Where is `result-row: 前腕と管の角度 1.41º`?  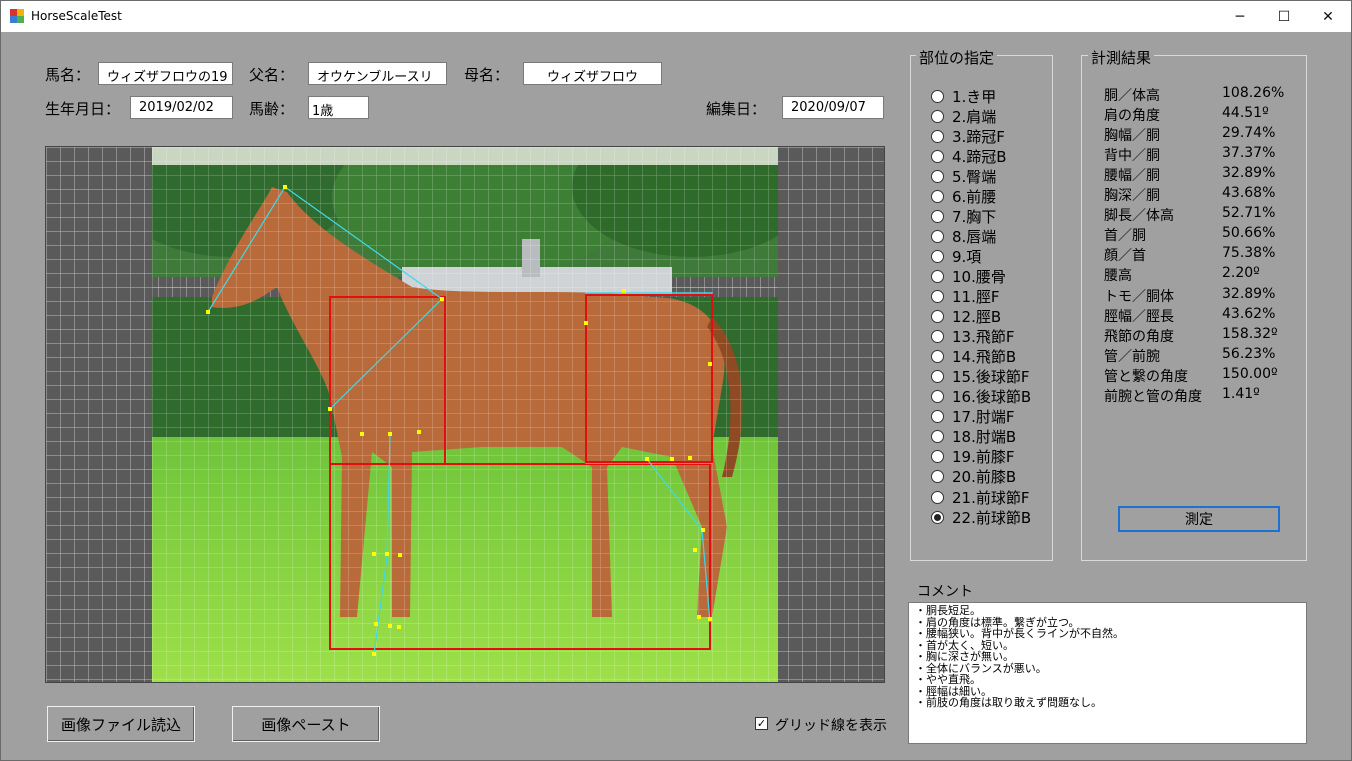
result-row: 前腕と管の角度 1.41º is located at coordinates (1204, 396).